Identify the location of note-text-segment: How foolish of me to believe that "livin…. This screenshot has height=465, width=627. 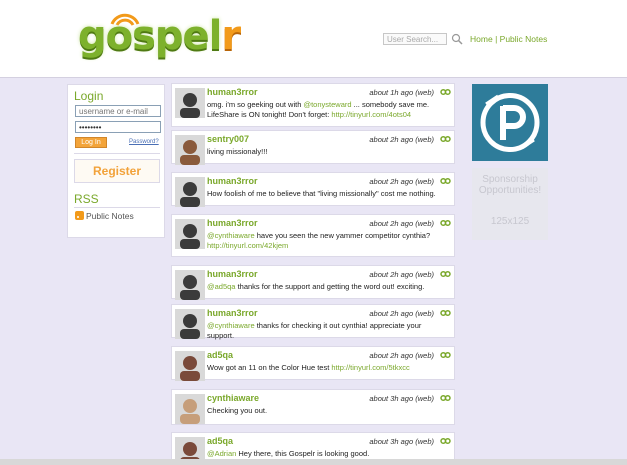
(321, 193).